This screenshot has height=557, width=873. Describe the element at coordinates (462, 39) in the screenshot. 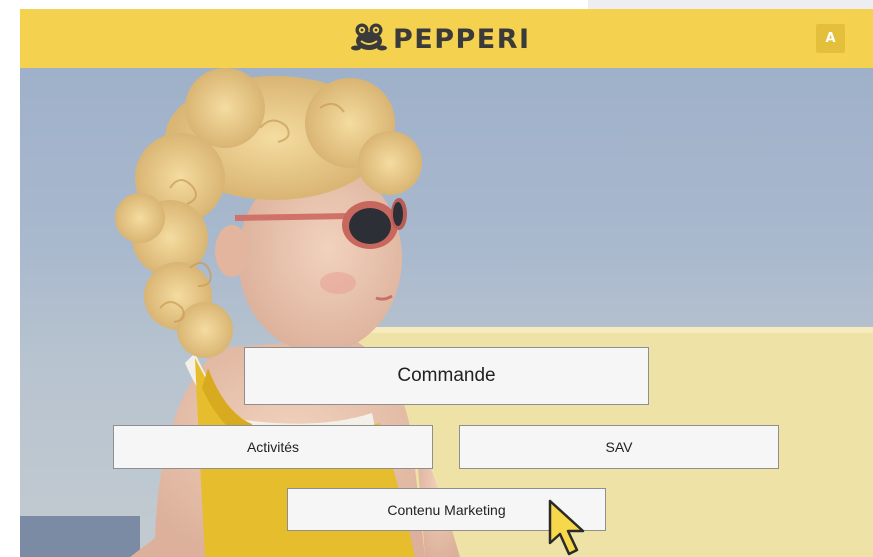

I see `brand-name: PEPPERI` at that location.